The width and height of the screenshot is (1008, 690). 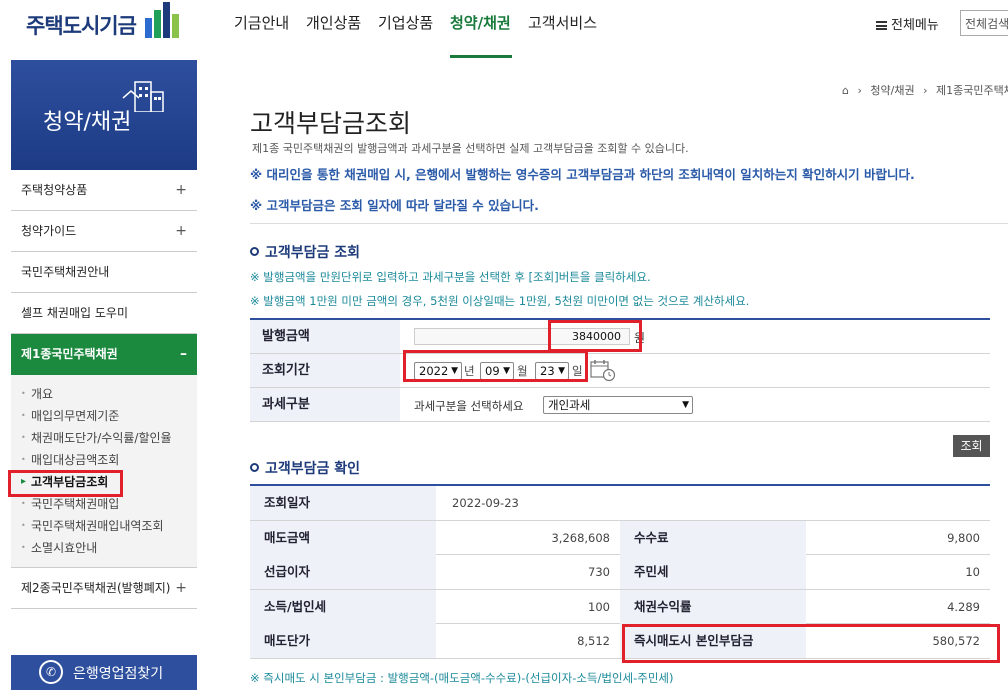 What do you see at coordinates (685, 405) in the screenshot?
I see `chevron-down-icon: ▼` at bounding box center [685, 405].